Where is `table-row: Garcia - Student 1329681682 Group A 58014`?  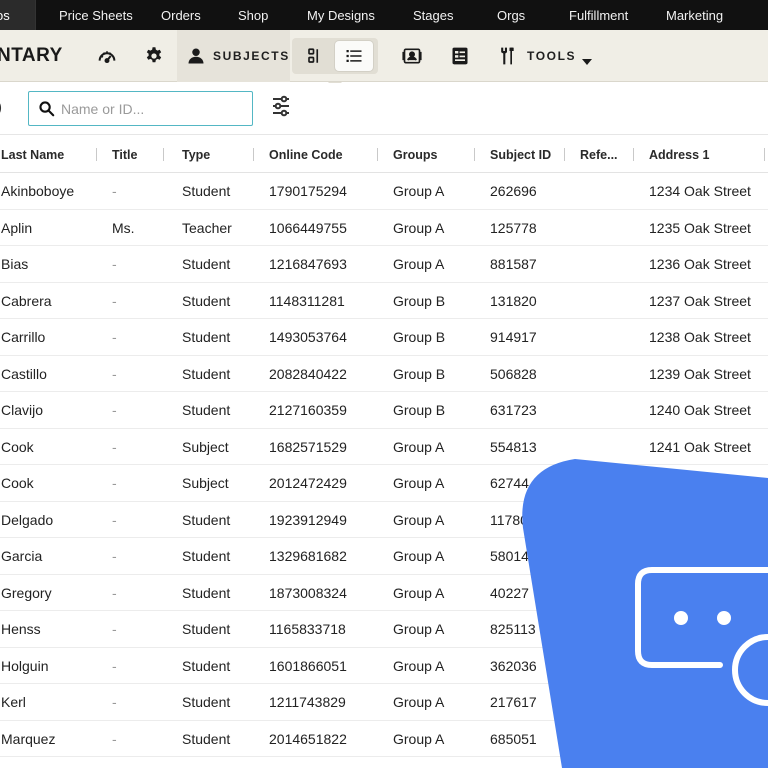
table-row: Garcia - Student 1329681682 Group A 58014 is located at coordinates (384, 556).